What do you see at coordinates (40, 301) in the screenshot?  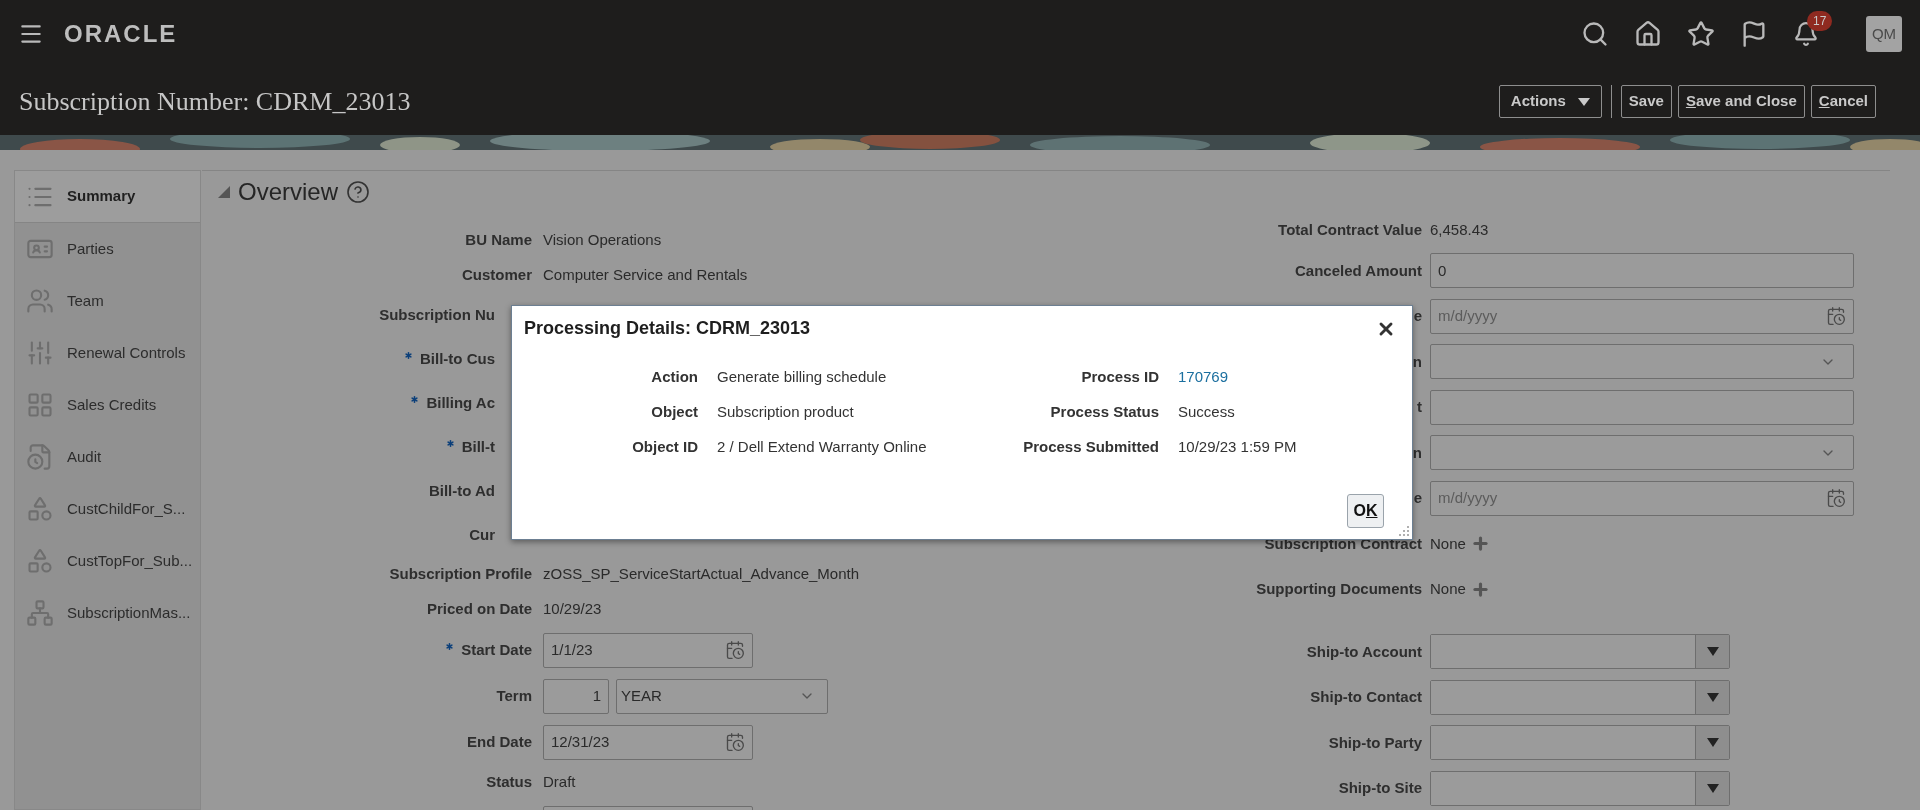 I see `people-icon` at bounding box center [40, 301].